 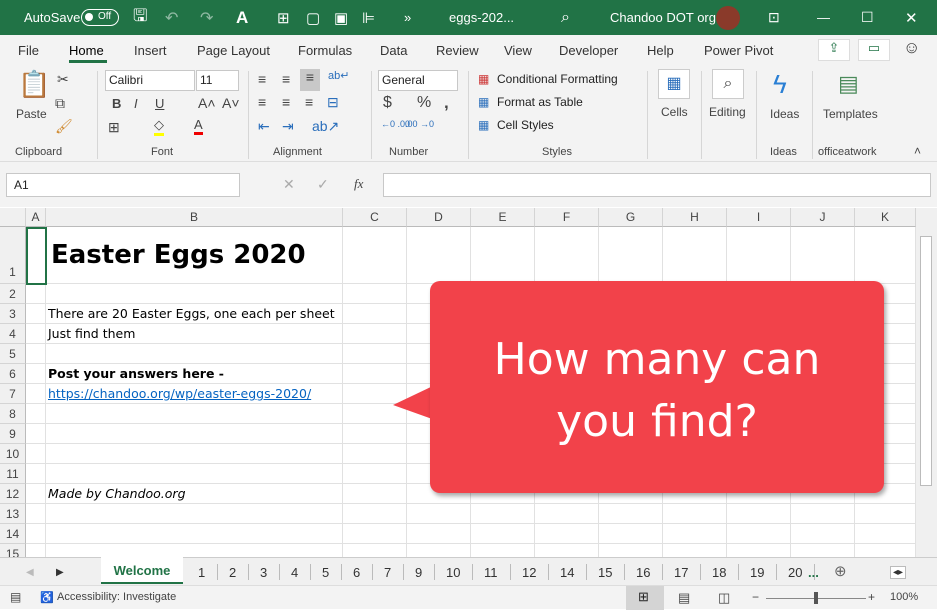 What do you see at coordinates (356, 572) in the screenshot?
I see `sheet-tab-6: 6` at bounding box center [356, 572].